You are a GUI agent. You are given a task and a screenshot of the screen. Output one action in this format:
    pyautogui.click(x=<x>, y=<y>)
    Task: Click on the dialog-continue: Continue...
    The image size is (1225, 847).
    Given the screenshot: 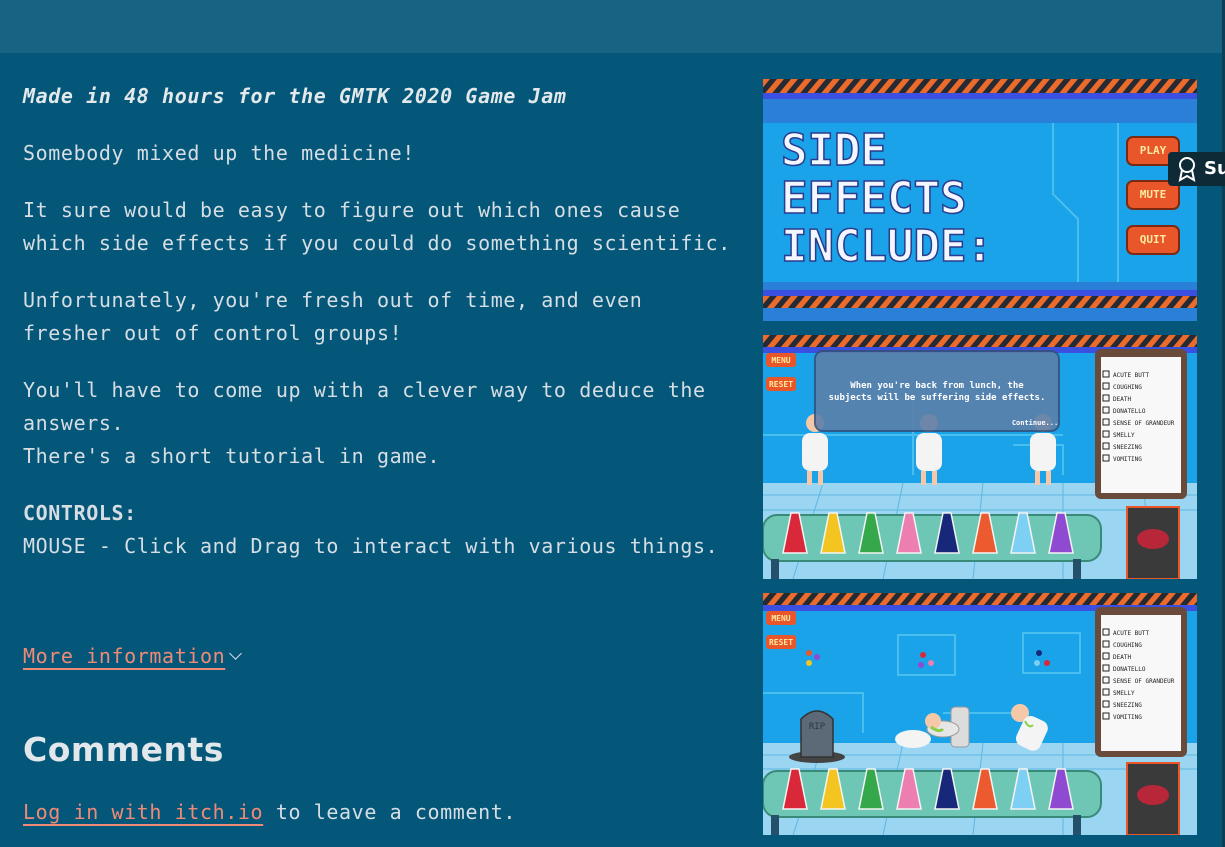 What is the action you would take?
    pyautogui.click(x=1035, y=423)
    